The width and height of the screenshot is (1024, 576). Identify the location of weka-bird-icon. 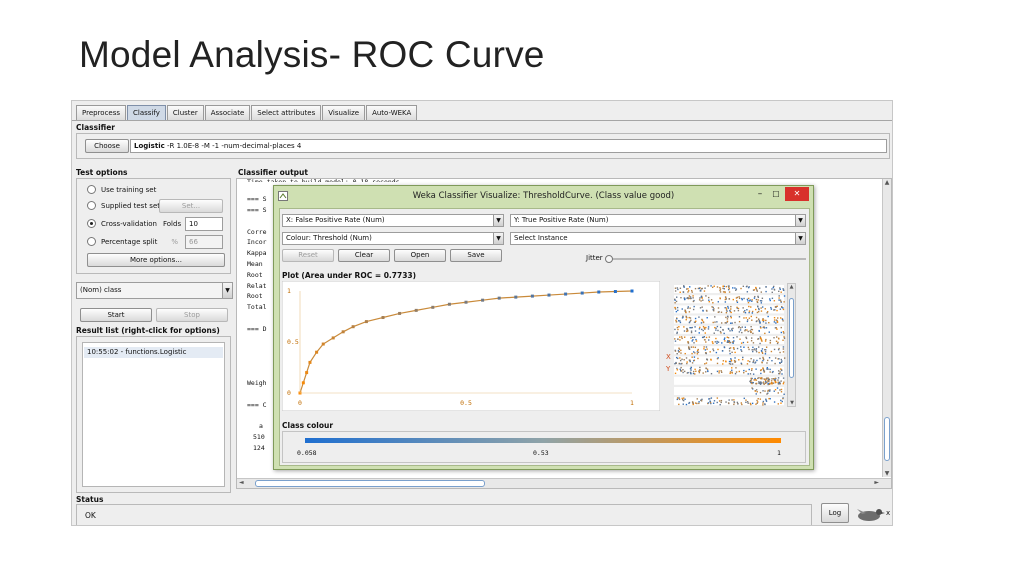
(871, 515).